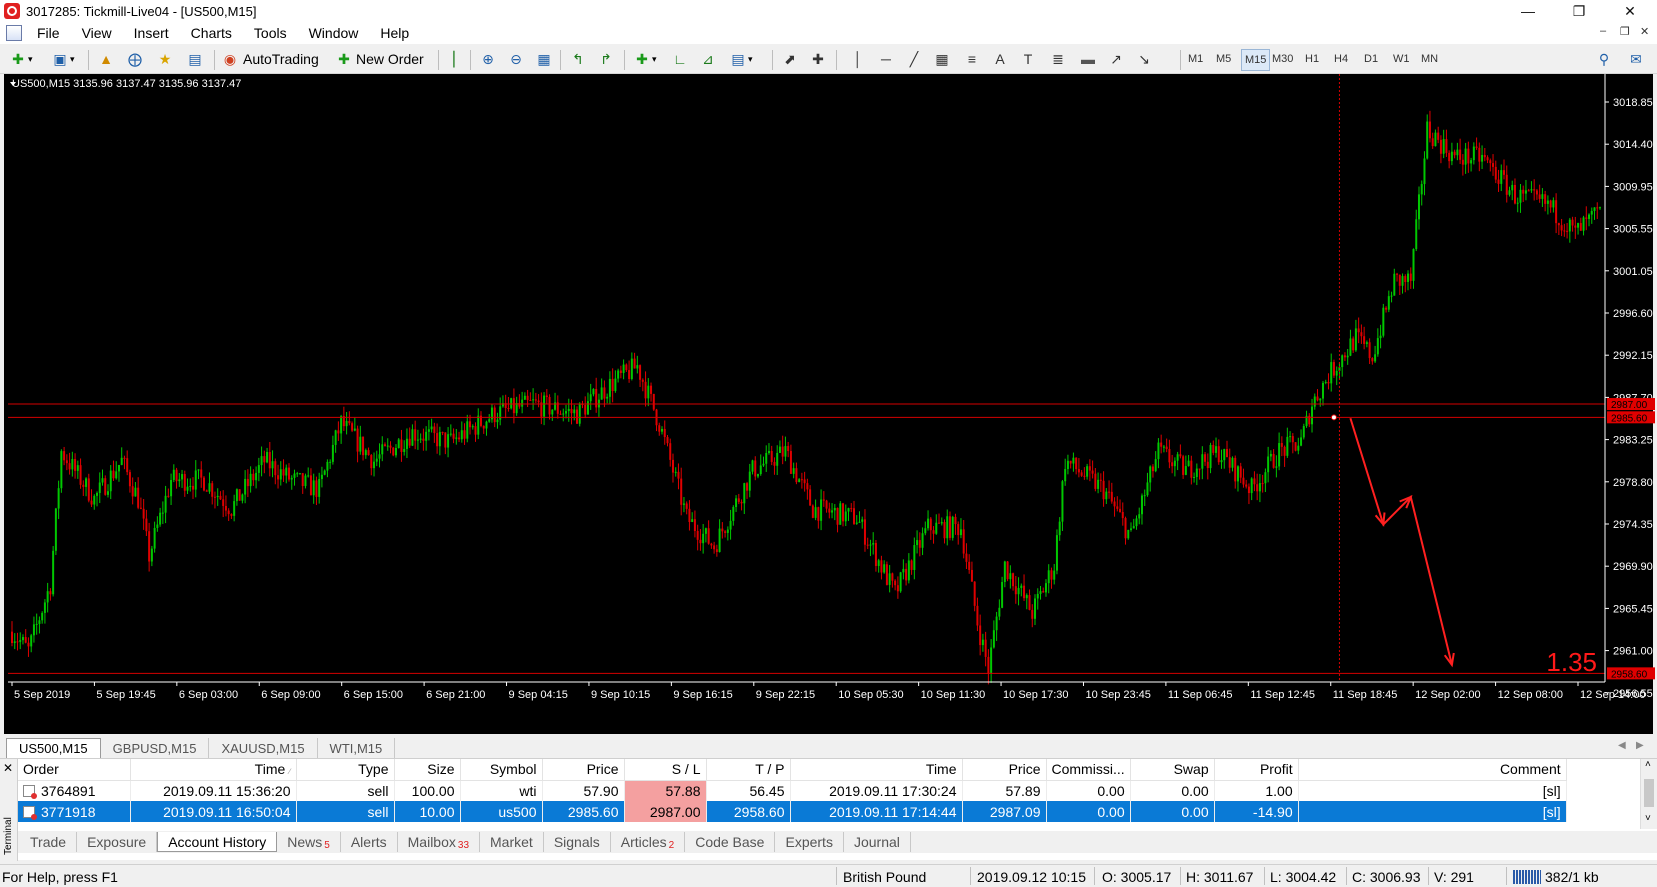 This screenshot has height=887, width=1657. What do you see at coordinates (488, 59) in the screenshot?
I see `zoom-in-button: ⊕` at bounding box center [488, 59].